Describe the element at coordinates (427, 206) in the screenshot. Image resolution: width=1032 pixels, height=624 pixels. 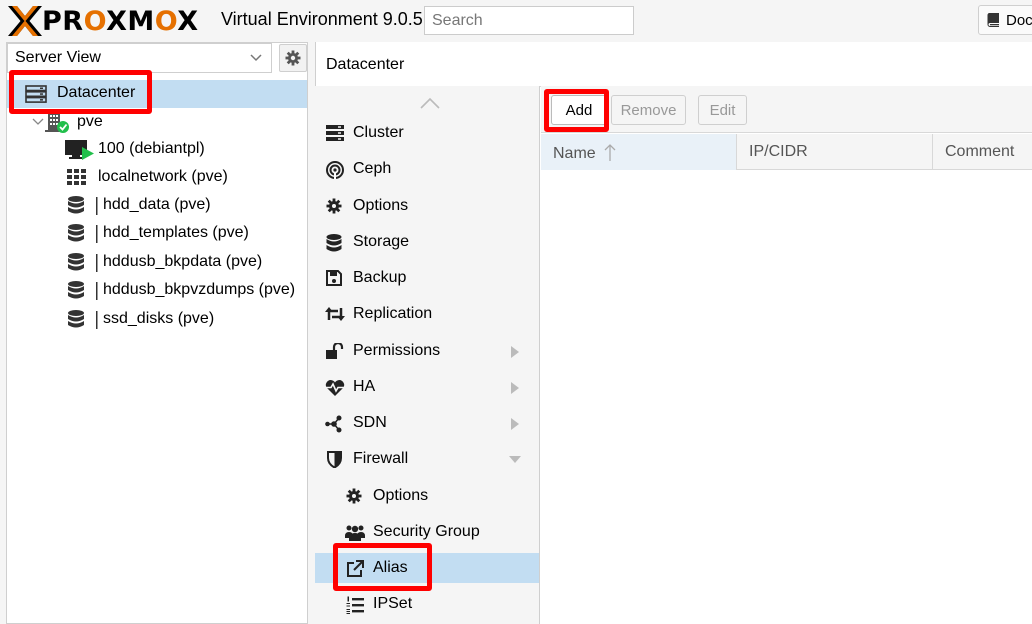
I see `nav-item-options: Options` at that location.